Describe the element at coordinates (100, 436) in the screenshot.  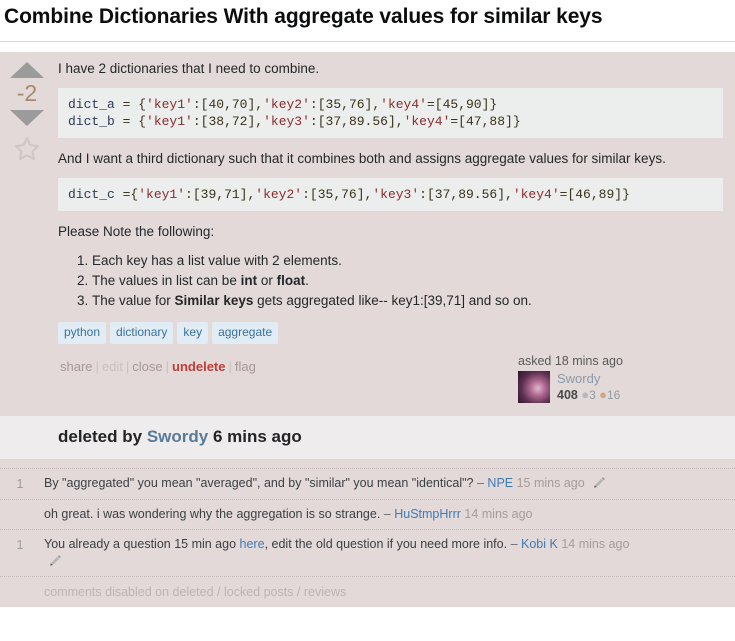
I see `deleted-prefix: deleted by` at that location.